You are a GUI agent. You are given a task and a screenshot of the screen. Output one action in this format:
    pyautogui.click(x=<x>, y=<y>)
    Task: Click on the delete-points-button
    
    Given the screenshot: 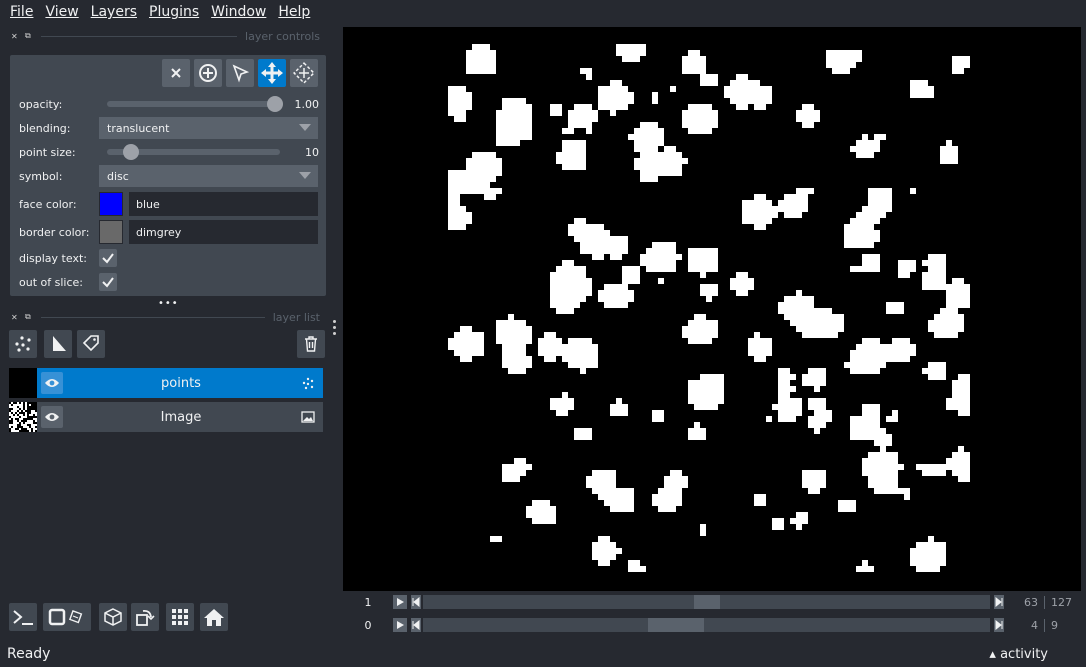 What is the action you would take?
    pyautogui.click(x=176, y=73)
    